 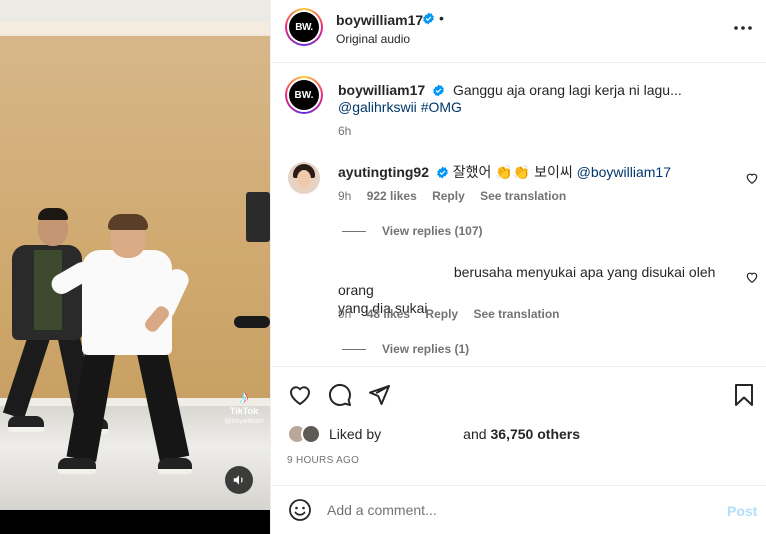 What do you see at coordinates (392, 196) in the screenshot?
I see `comment-likes: 922 likes` at bounding box center [392, 196].